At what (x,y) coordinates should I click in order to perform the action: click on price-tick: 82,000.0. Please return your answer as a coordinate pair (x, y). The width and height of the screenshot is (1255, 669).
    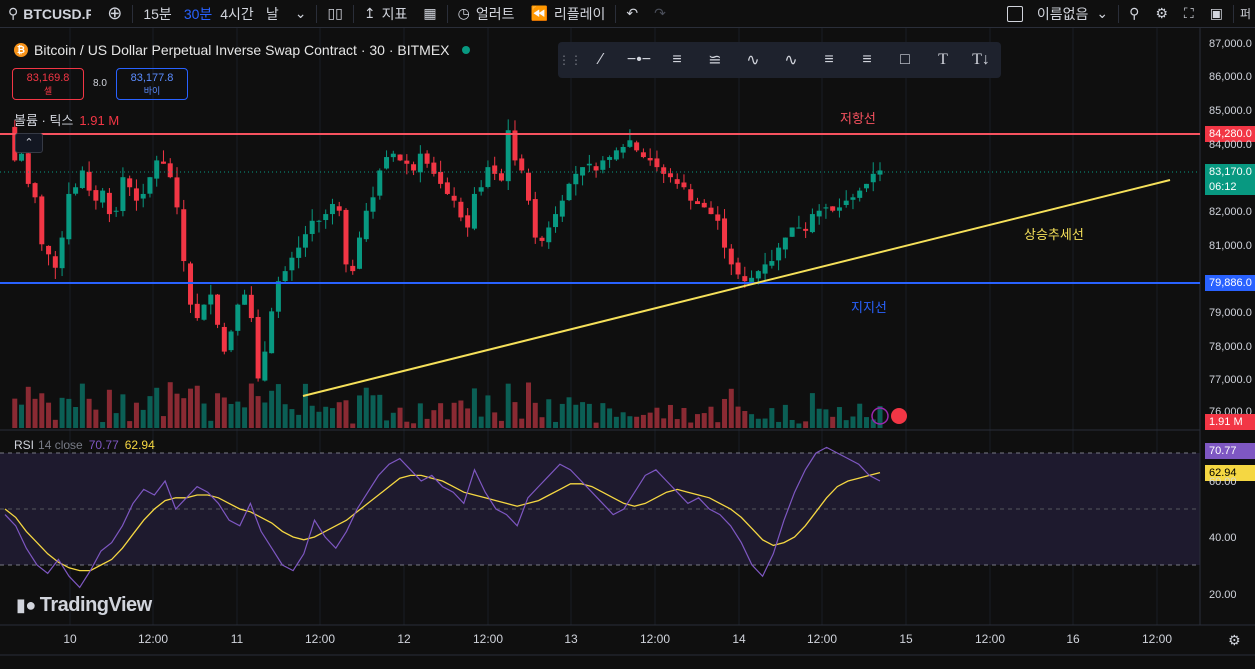
    Looking at the image, I should click on (1230, 212).